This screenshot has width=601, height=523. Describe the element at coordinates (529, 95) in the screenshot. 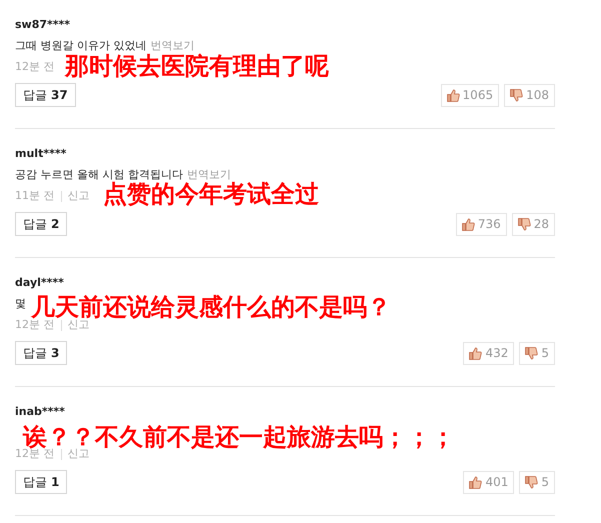

I see `dislike-button: 108` at that location.